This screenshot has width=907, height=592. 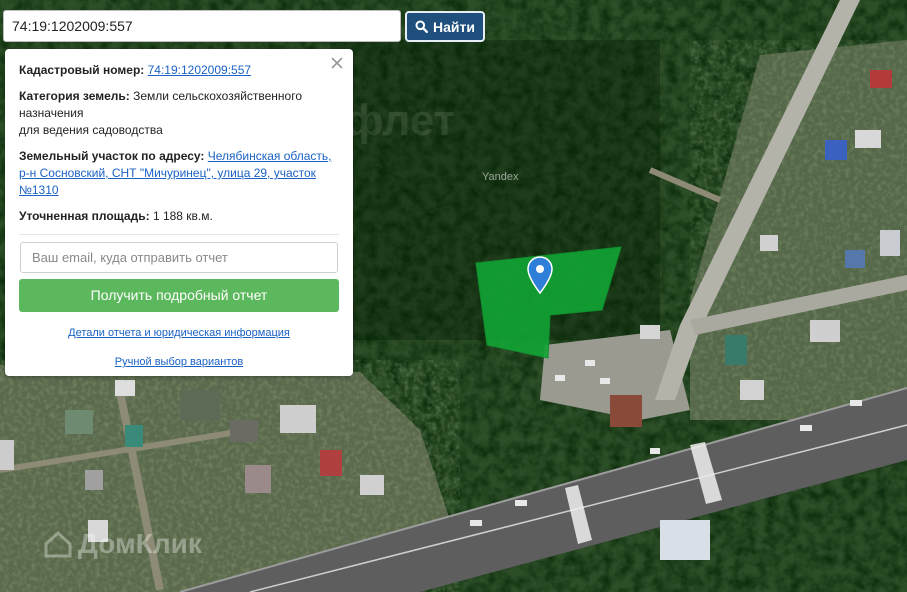 What do you see at coordinates (179, 234) in the screenshot?
I see `divider` at bounding box center [179, 234].